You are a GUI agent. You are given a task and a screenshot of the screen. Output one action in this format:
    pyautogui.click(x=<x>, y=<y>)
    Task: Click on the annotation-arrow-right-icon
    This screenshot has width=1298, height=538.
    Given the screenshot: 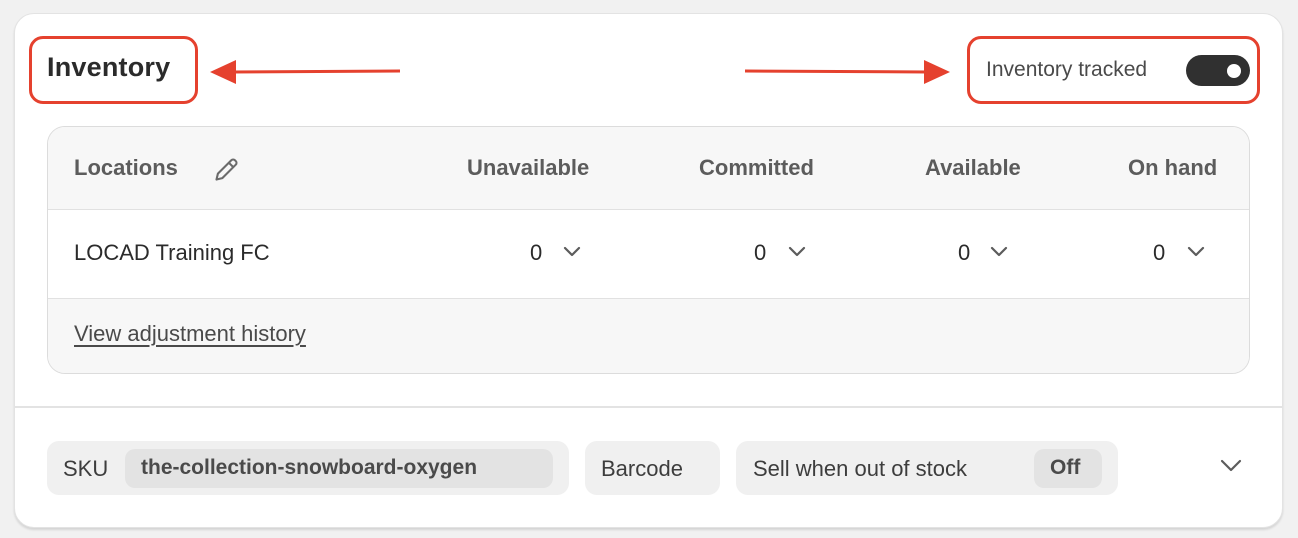 What is the action you would take?
    pyautogui.click(x=847, y=72)
    